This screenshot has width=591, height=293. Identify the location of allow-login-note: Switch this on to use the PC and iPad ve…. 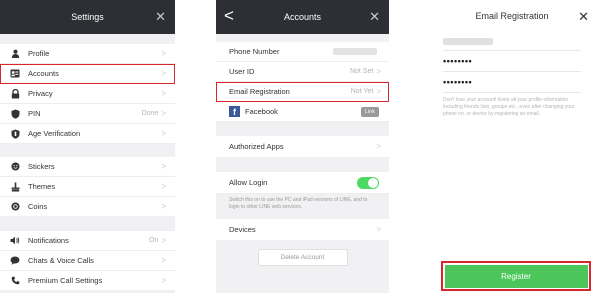
(302, 202).